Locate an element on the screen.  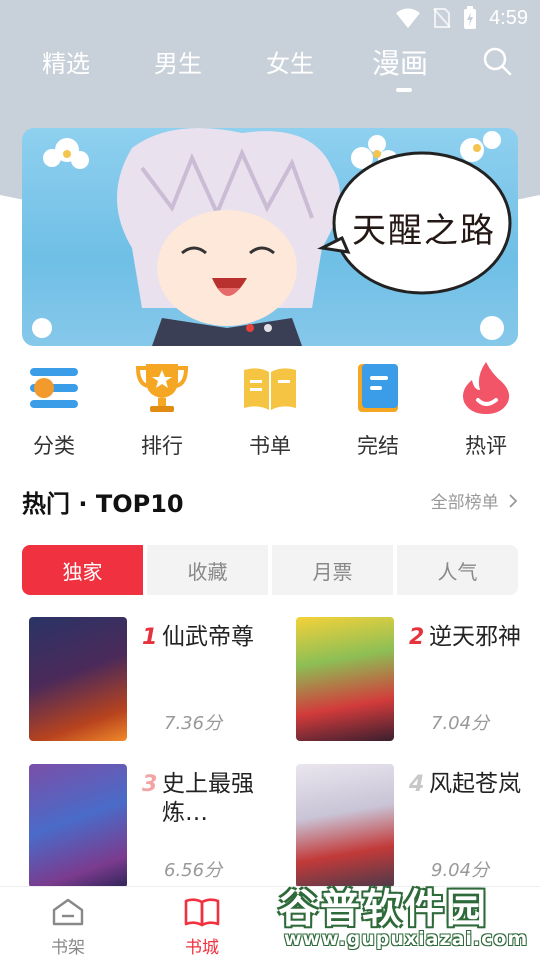
flame-icon is located at coordinates (486, 388).